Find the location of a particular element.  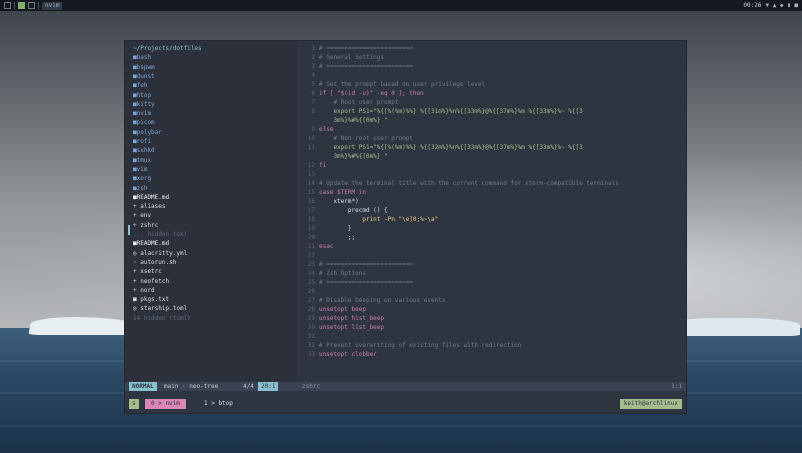

code-line: 9 else is located at coordinates (315, 130).